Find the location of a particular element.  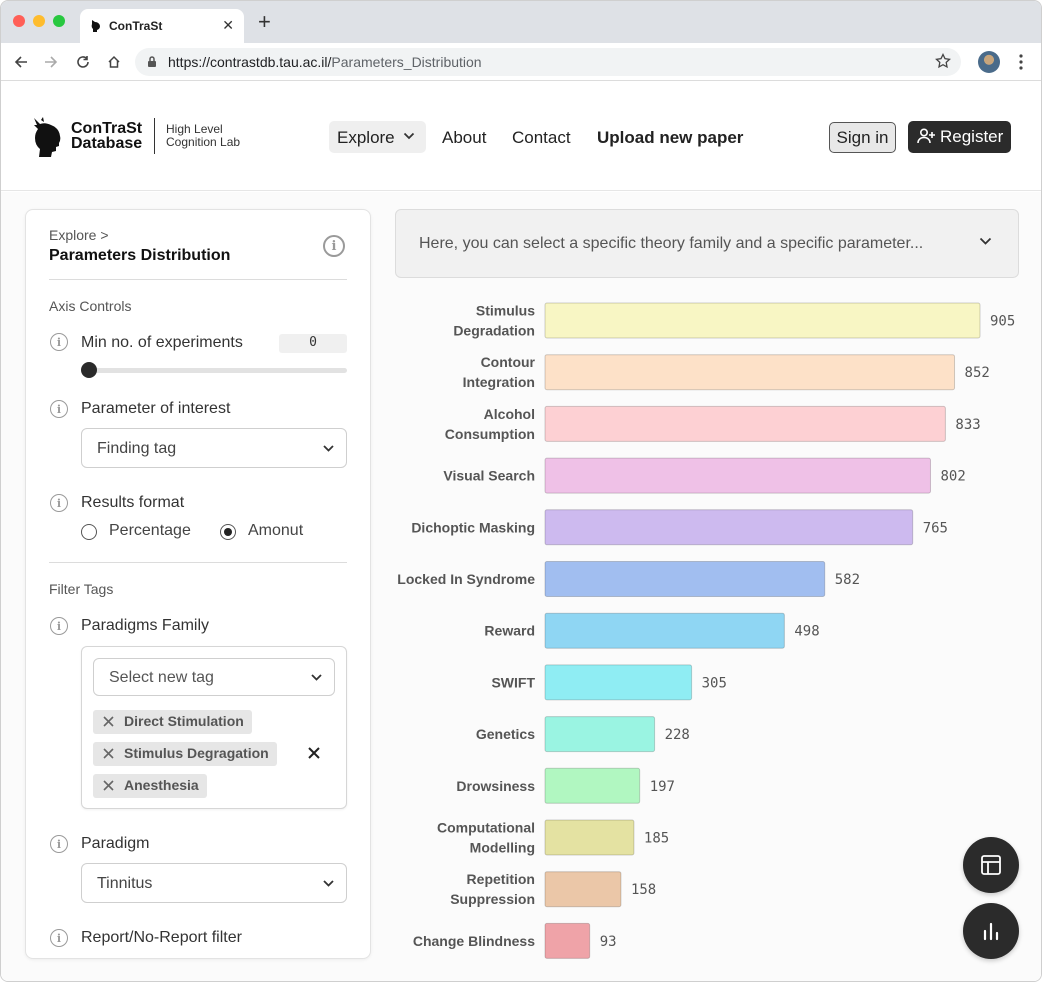

paradigm-info-icon: i is located at coordinates (59, 844).